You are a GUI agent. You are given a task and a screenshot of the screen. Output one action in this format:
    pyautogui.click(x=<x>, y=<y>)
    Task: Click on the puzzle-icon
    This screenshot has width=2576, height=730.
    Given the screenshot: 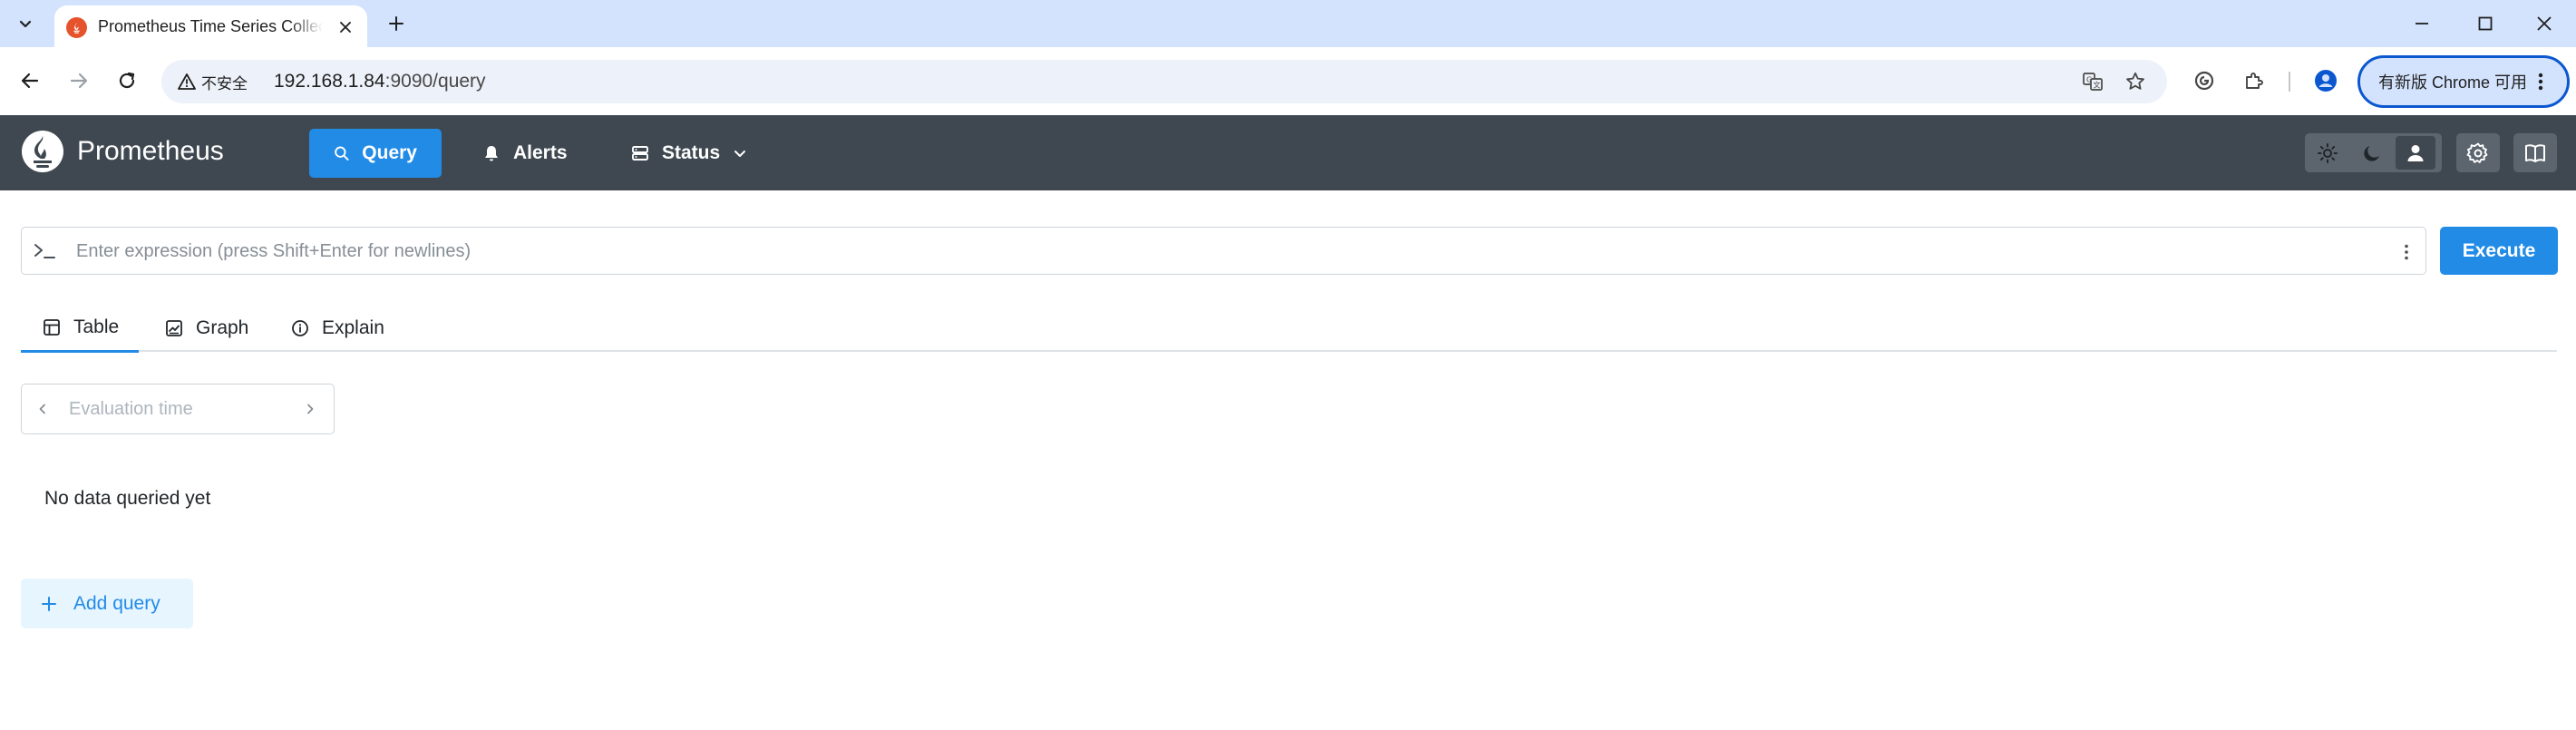 What is the action you would take?
    pyautogui.click(x=2254, y=81)
    